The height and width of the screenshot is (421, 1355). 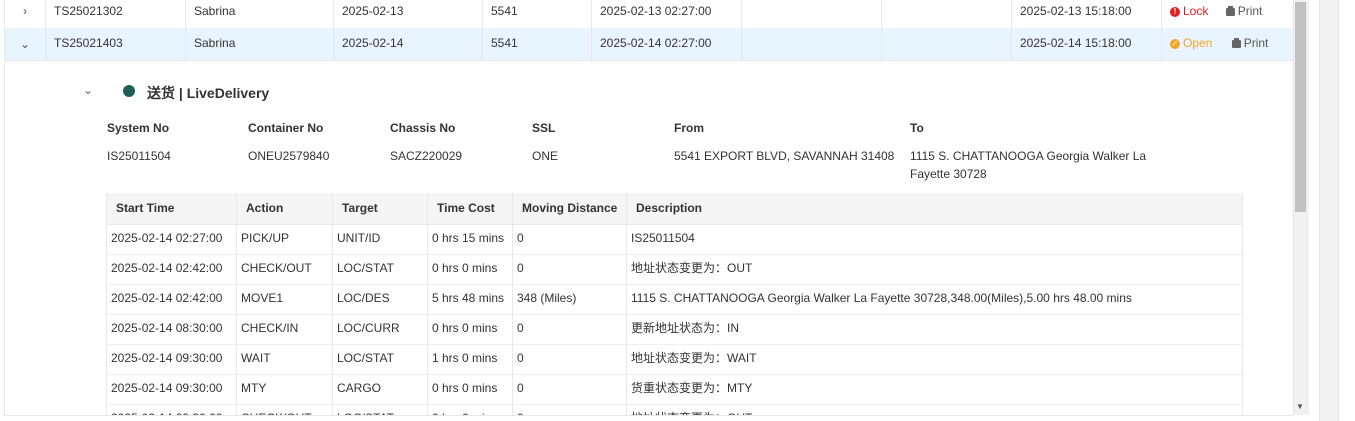 What do you see at coordinates (116, 14) in the screenshot?
I see `order-no-cell: TS25021302` at bounding box center [116, 14].